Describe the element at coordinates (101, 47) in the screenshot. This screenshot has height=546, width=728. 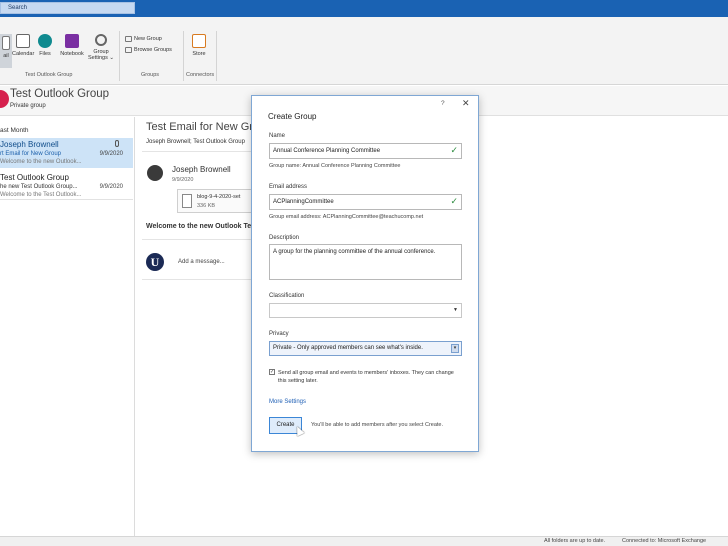
I see `group-settings-button: Group Settings ⌄` at that location.